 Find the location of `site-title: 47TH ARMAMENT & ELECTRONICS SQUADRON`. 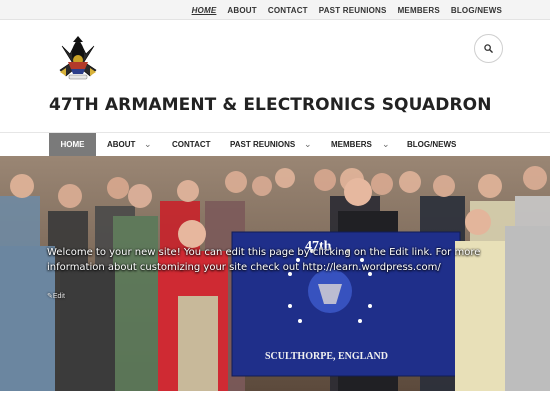

site-title: 47TH ARMAMENT & ELECTRONICS SQUADRON is located at coordinates (270, 105).